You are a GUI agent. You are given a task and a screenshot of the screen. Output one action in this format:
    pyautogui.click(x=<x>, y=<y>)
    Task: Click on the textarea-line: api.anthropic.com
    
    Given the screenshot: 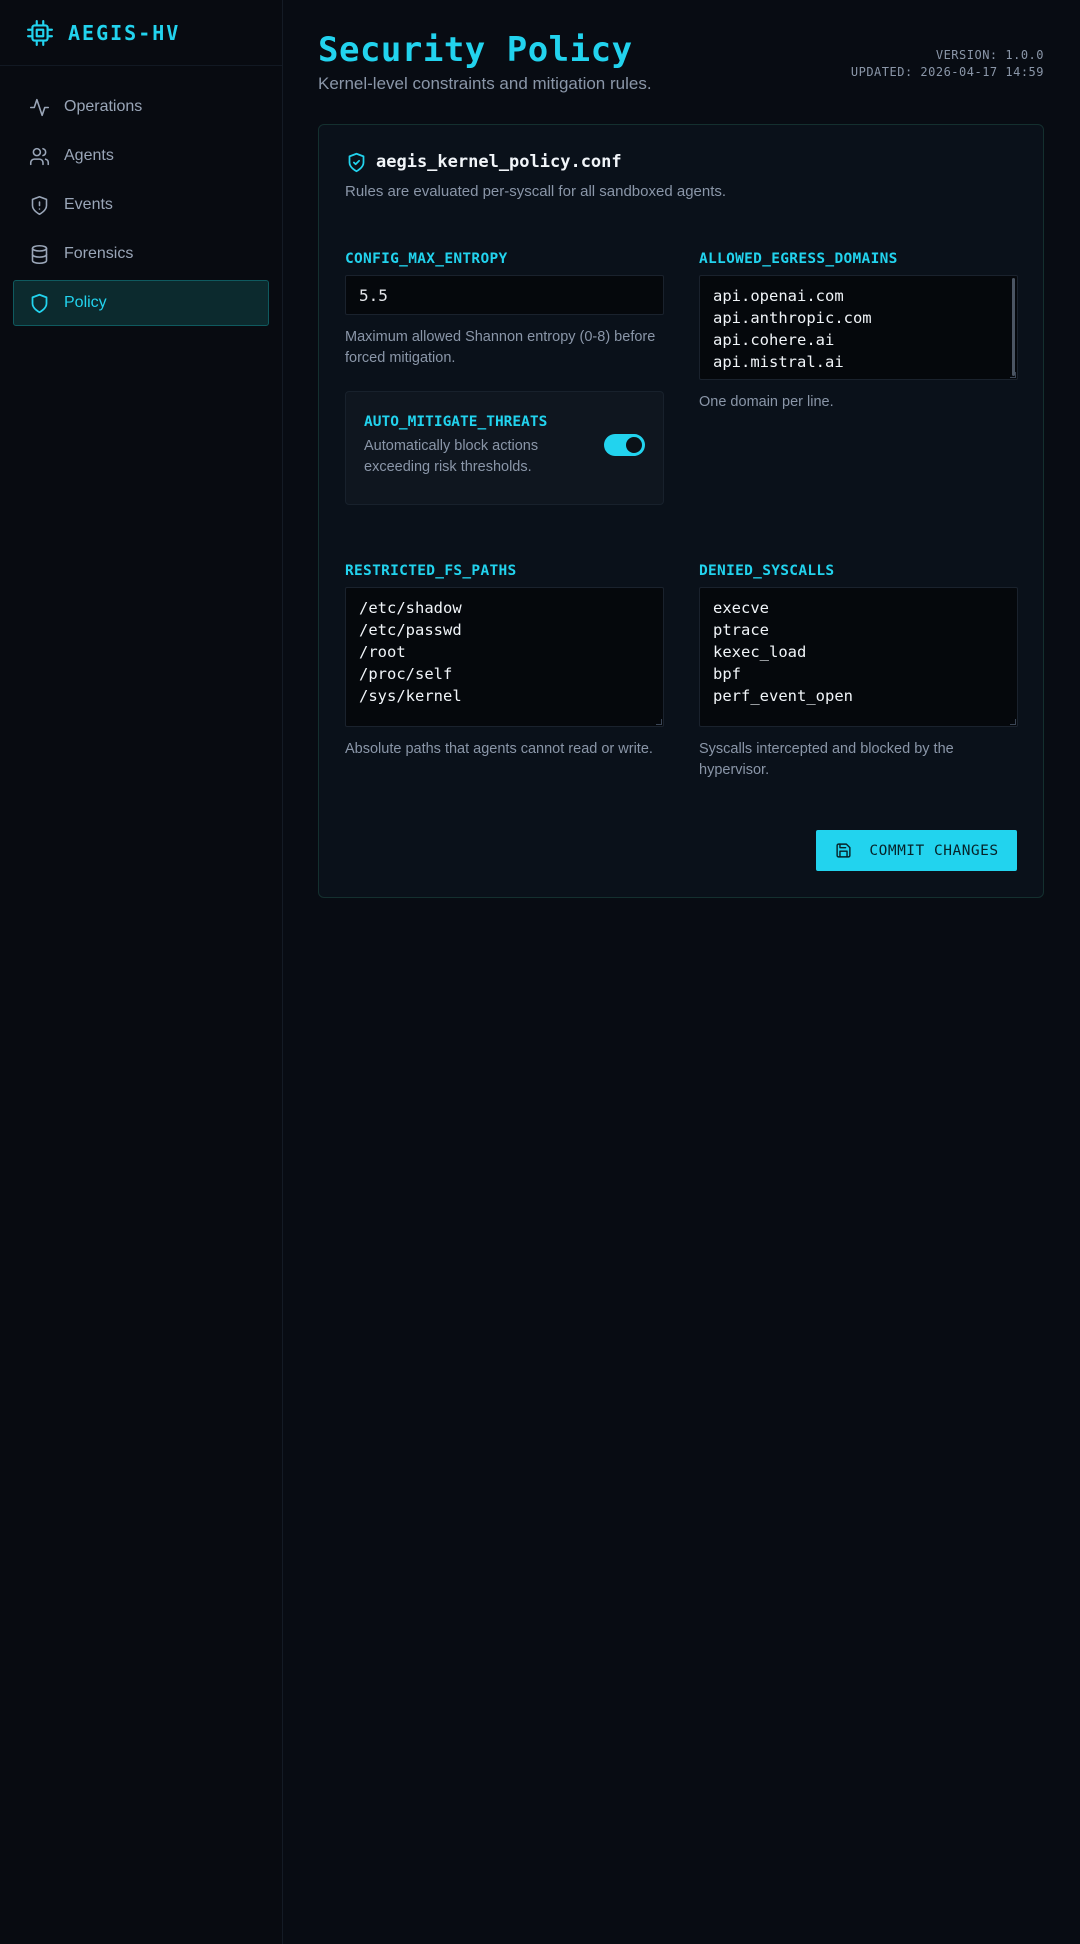 What is the action you would take?
    pyautogui.click(x=792, y=318)
    